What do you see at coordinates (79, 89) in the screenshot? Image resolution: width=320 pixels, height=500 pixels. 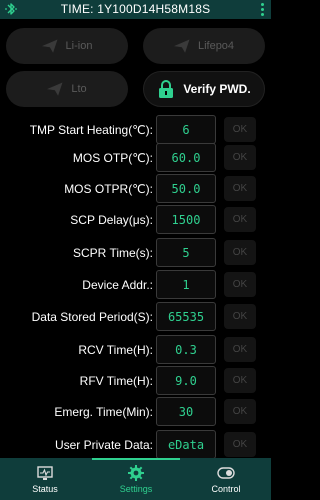 I see `lto-label: Lto` at bounding box center [79, 89].